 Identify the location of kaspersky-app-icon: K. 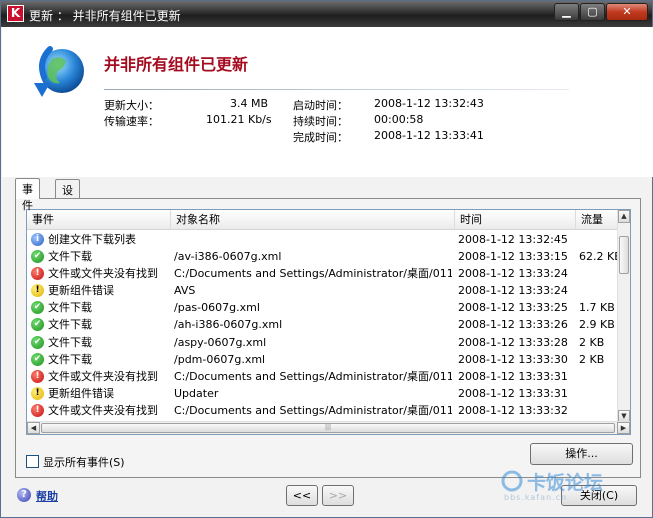
(15, 13).